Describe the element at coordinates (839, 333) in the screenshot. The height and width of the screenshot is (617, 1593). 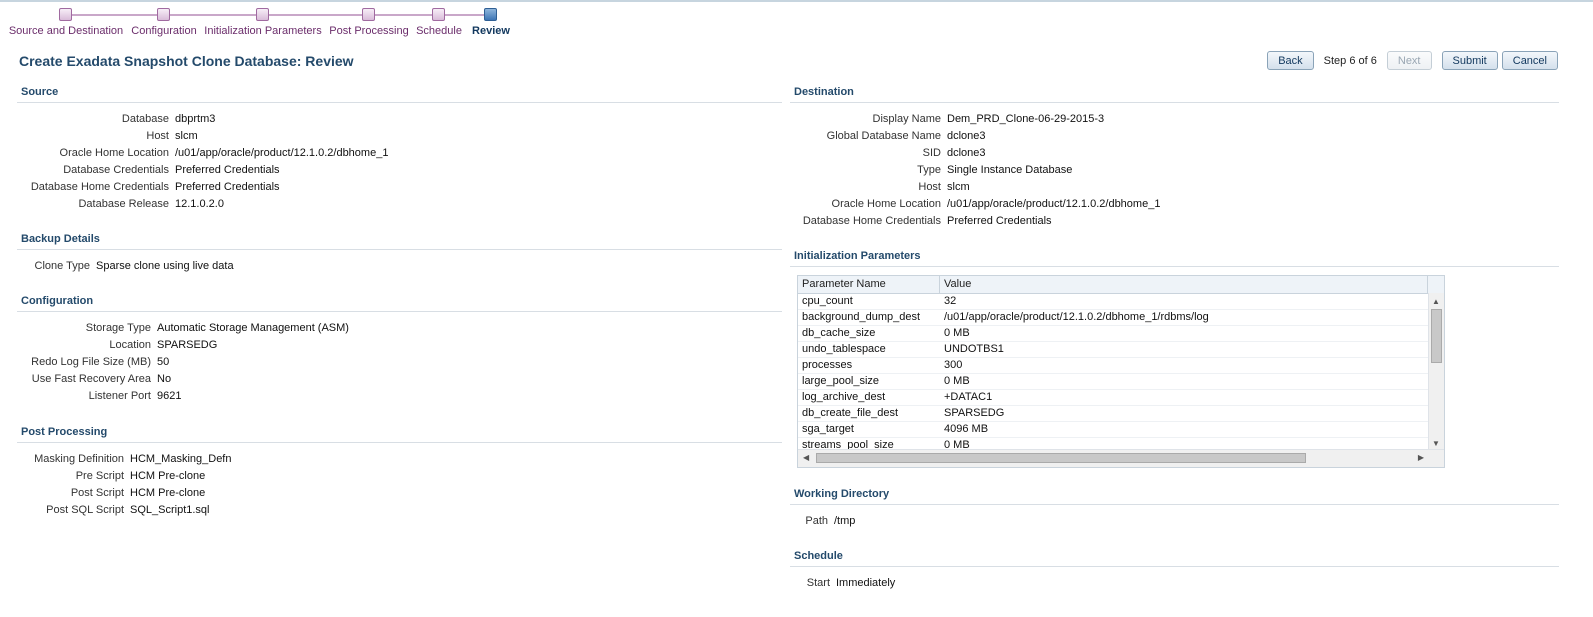
I see `param-name: db_cache_size` at that location.